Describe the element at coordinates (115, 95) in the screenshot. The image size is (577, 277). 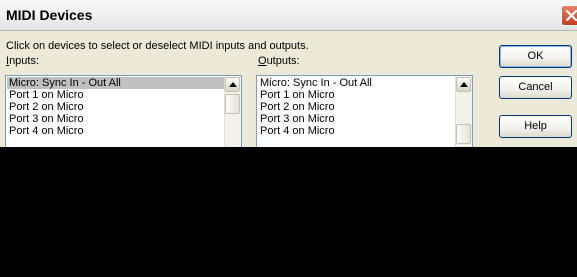
I see `inputs-list-item: Port 1 on Micro` at that location.